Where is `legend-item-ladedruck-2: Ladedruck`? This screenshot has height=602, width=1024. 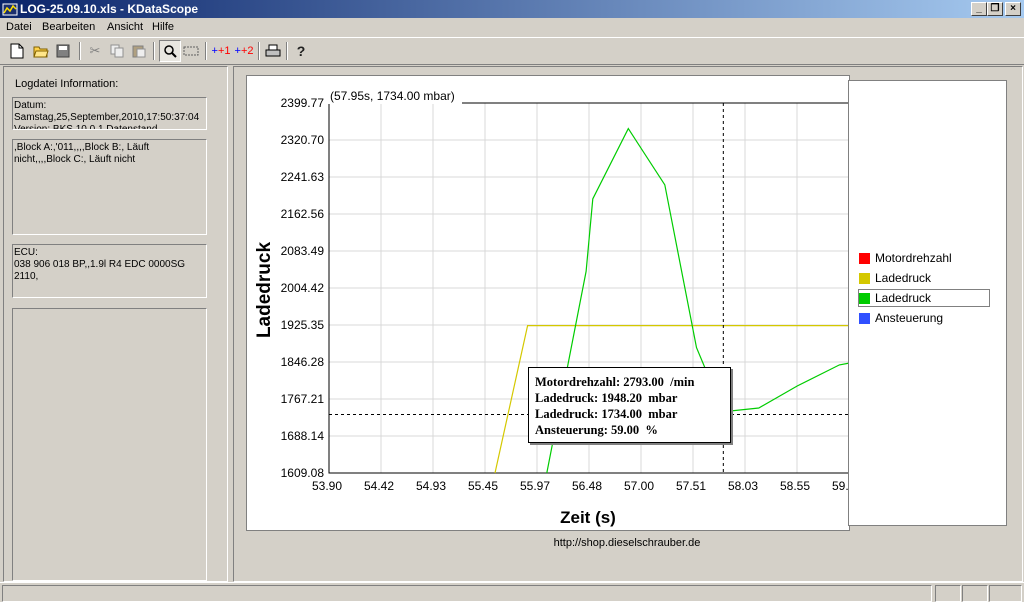
legend-item-ladedruck-2: Ladedruck is located at coordinates (924, 298).